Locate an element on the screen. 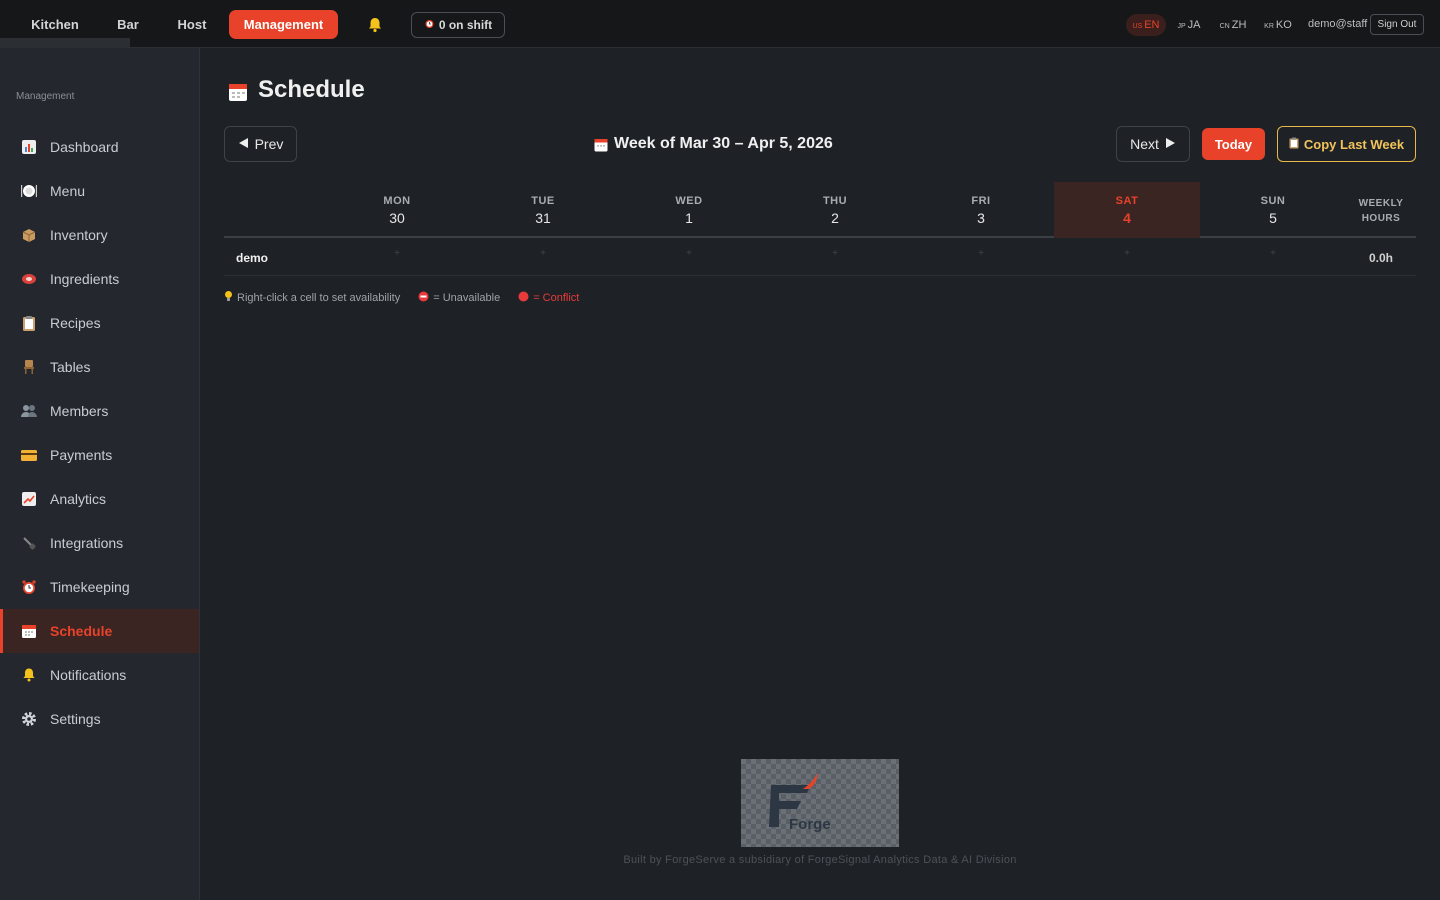 The image size is (1440, 900). sidebar-item-recipes: Recipes is located at coordinates (99, 323).